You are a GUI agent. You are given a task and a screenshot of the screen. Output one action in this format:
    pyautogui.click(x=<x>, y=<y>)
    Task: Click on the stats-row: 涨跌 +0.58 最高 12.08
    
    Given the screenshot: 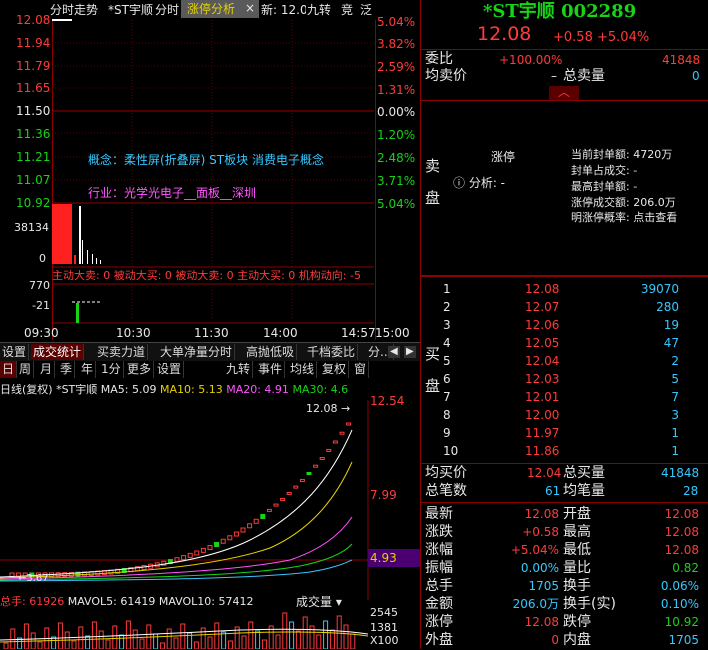 What is the action you would take?
    pyautogui.click(x=564, y=533)
    